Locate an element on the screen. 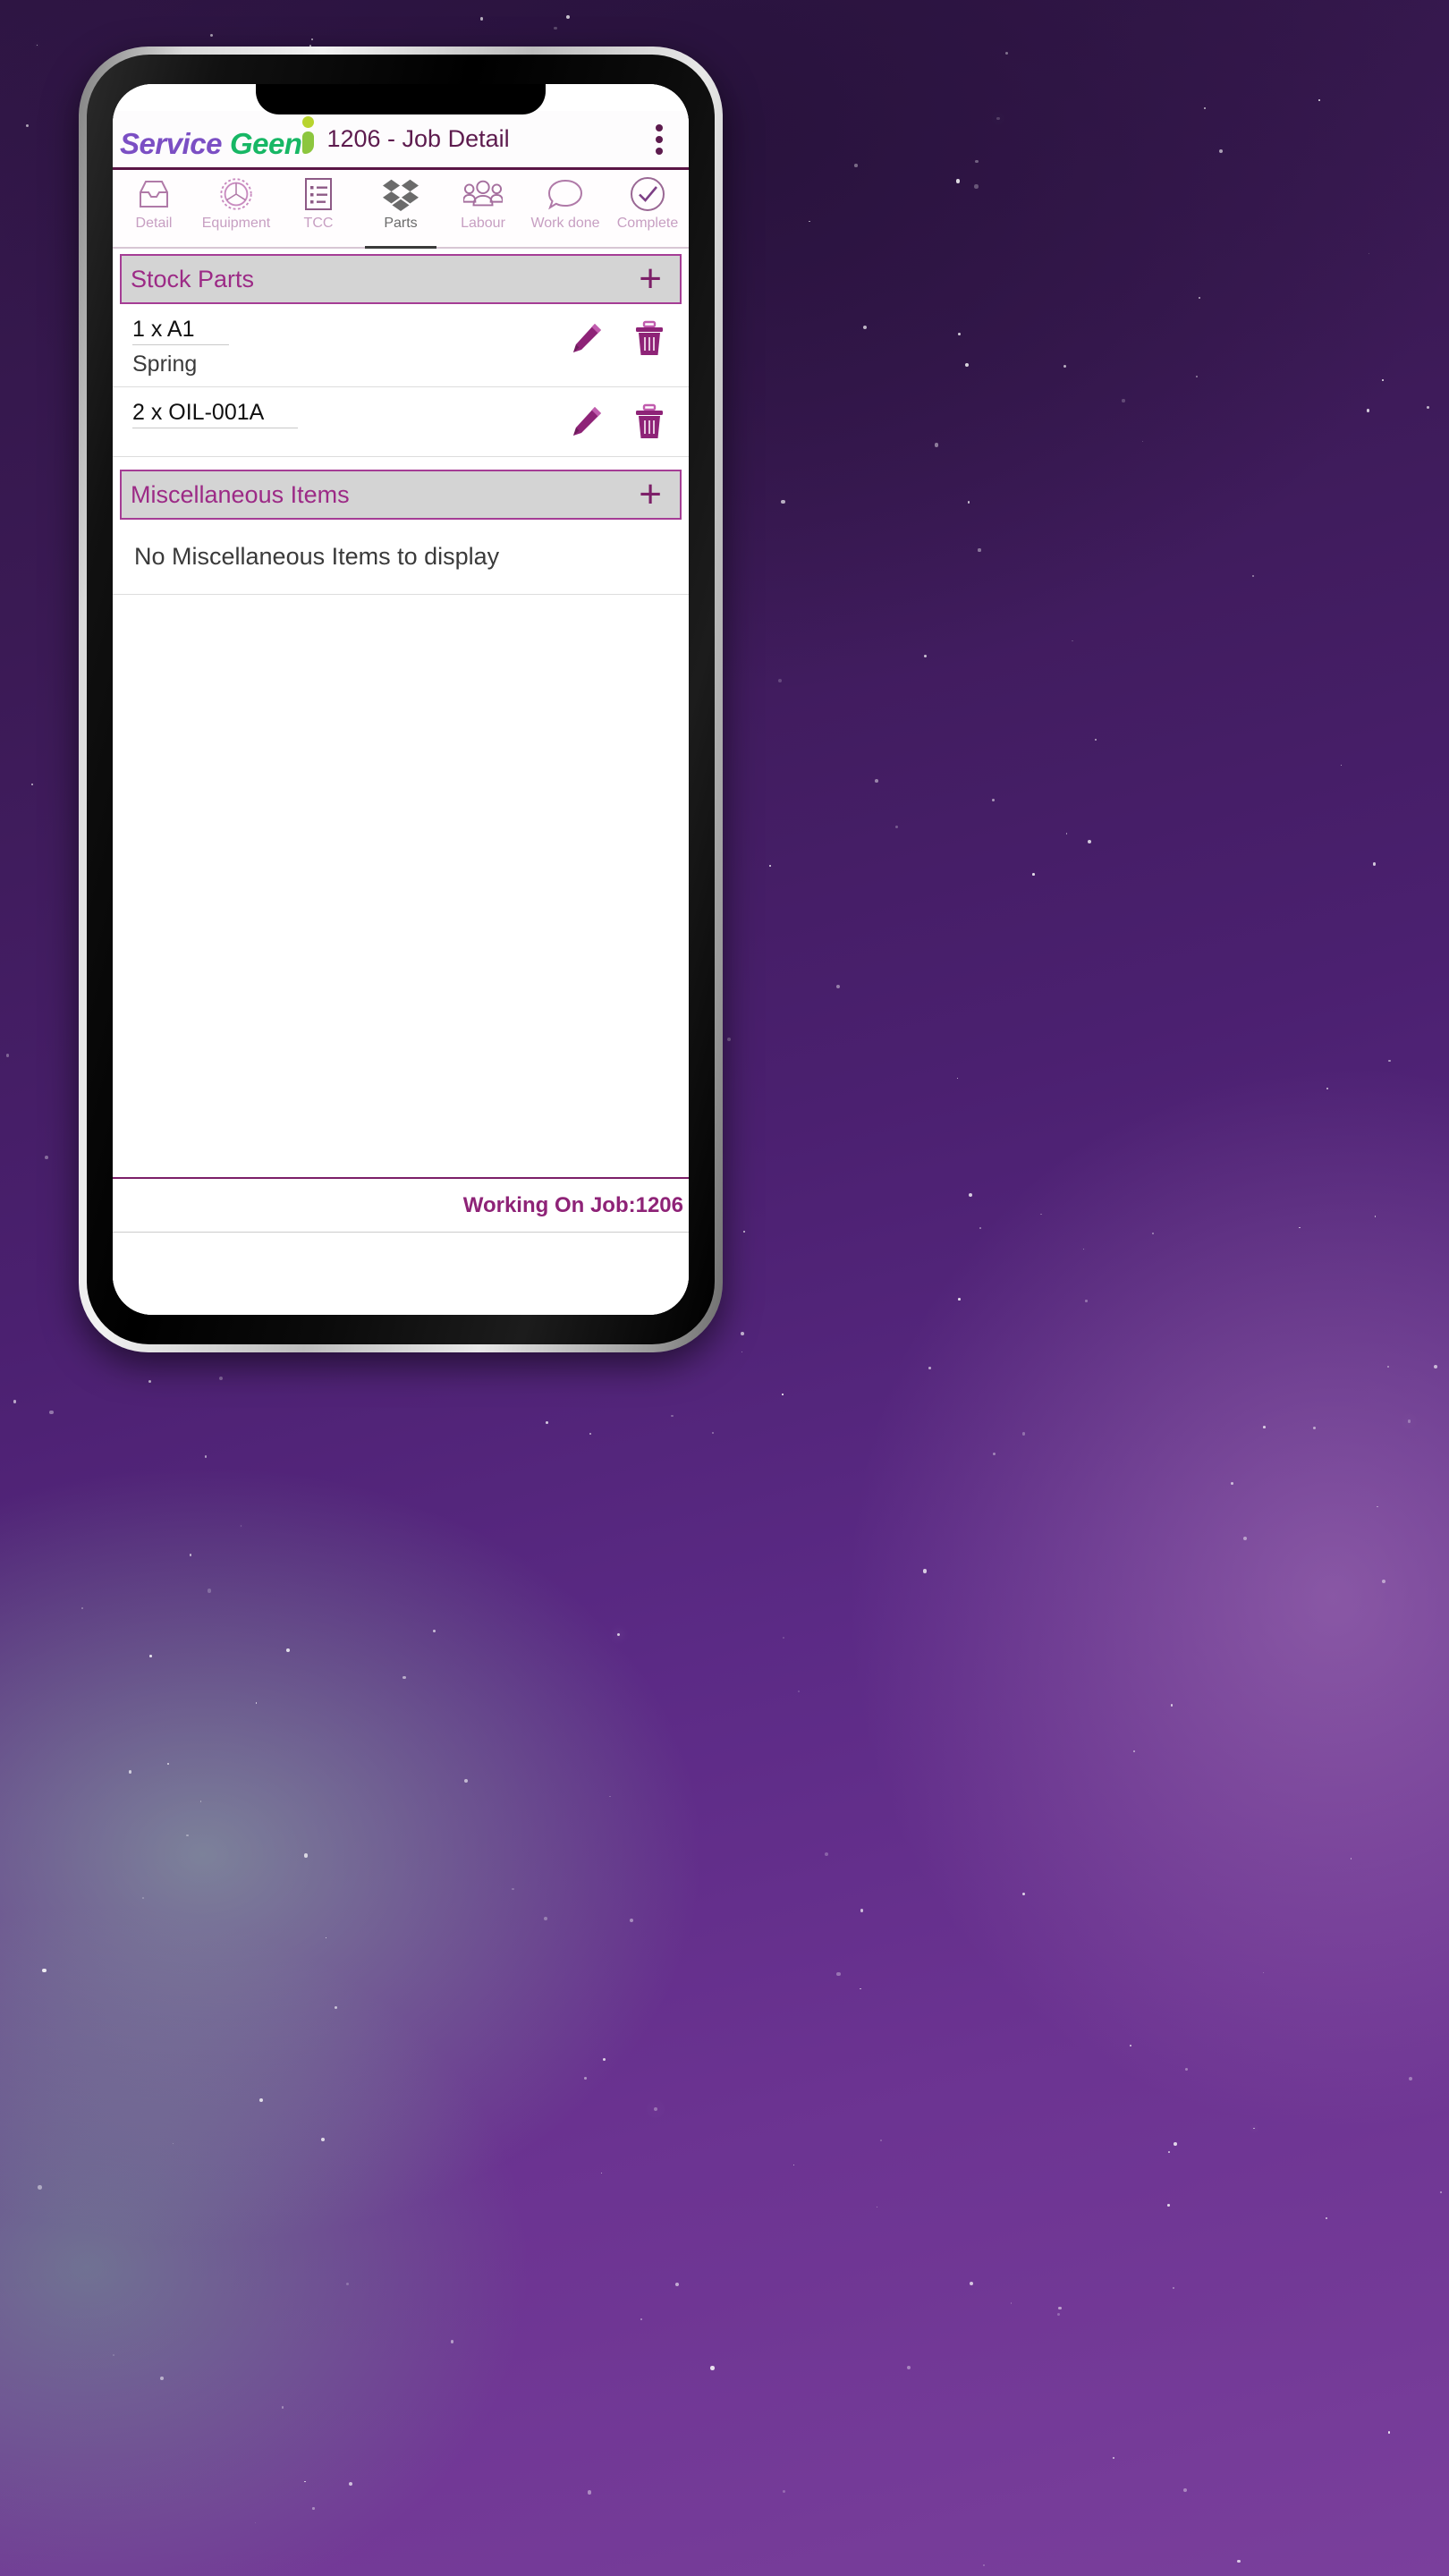  bottom-navigation-pad is located at coordinates (401, 1274).